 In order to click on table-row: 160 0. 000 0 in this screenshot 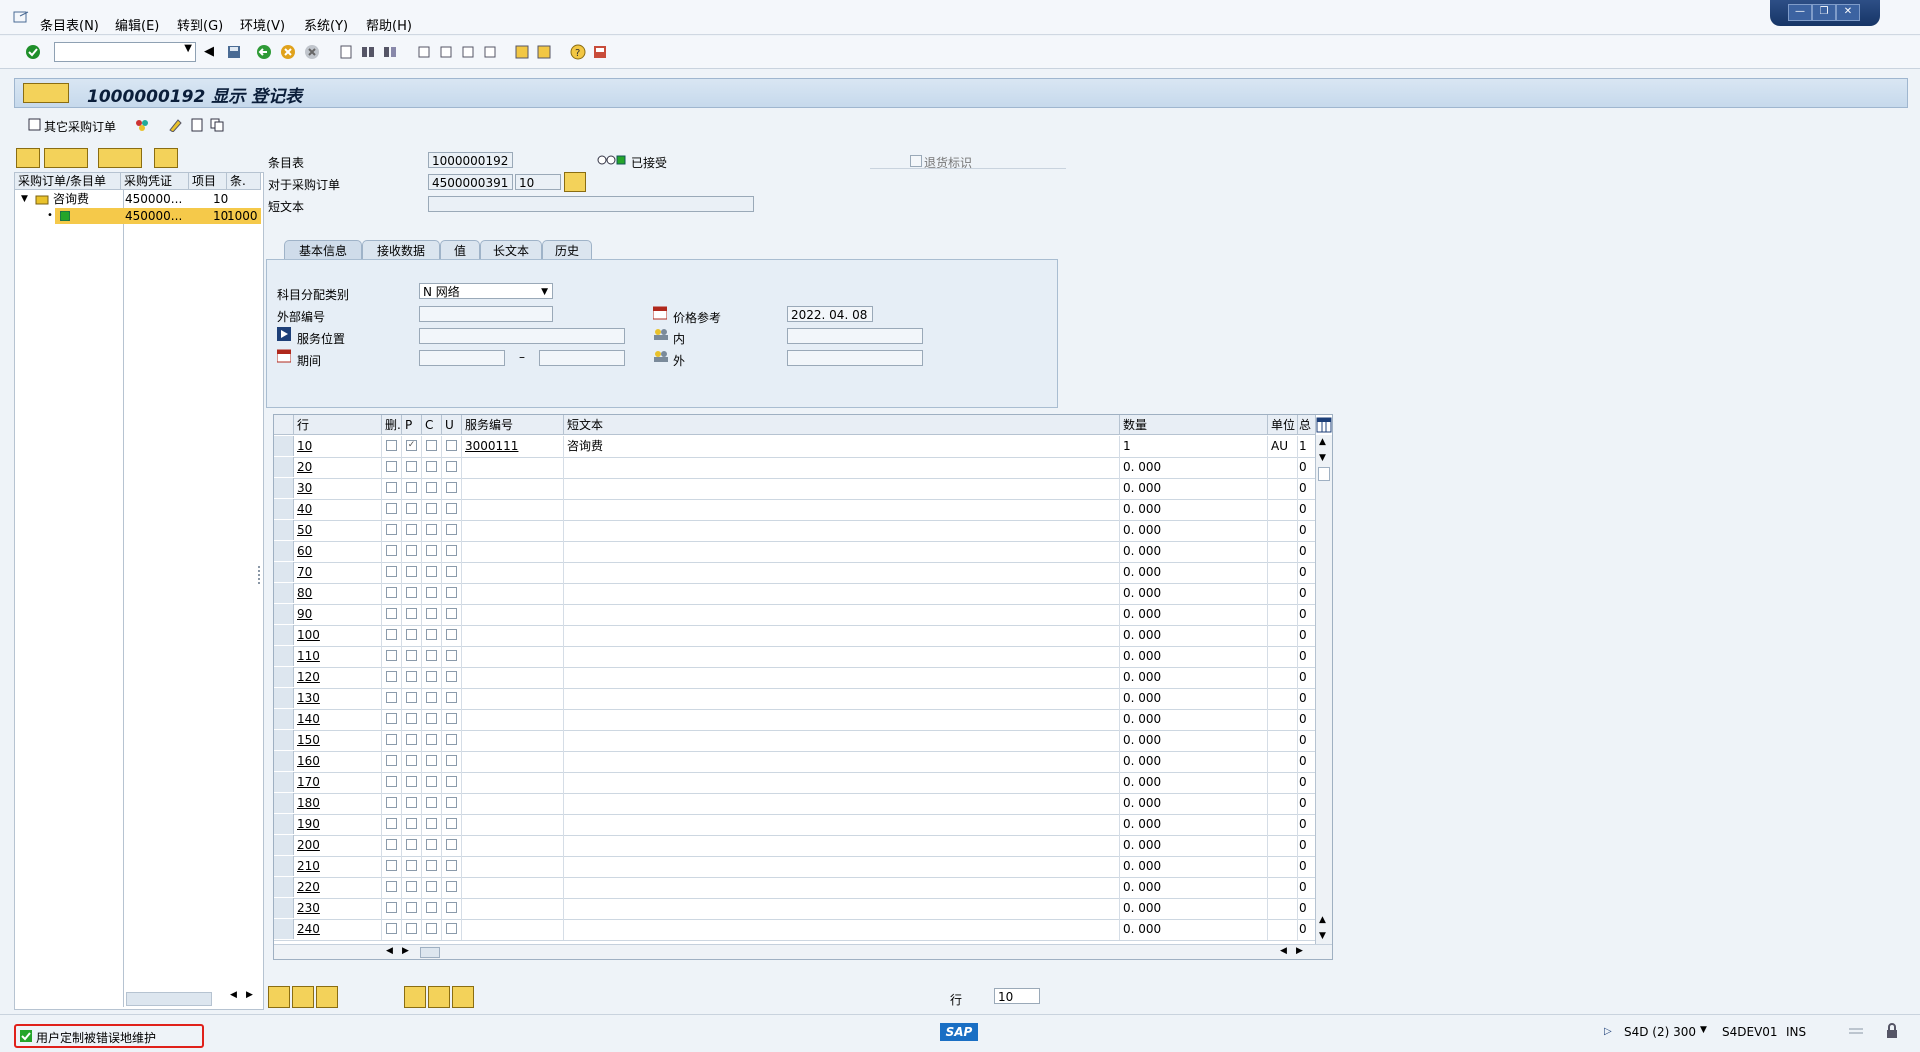, I will do `click(803, 762)`.